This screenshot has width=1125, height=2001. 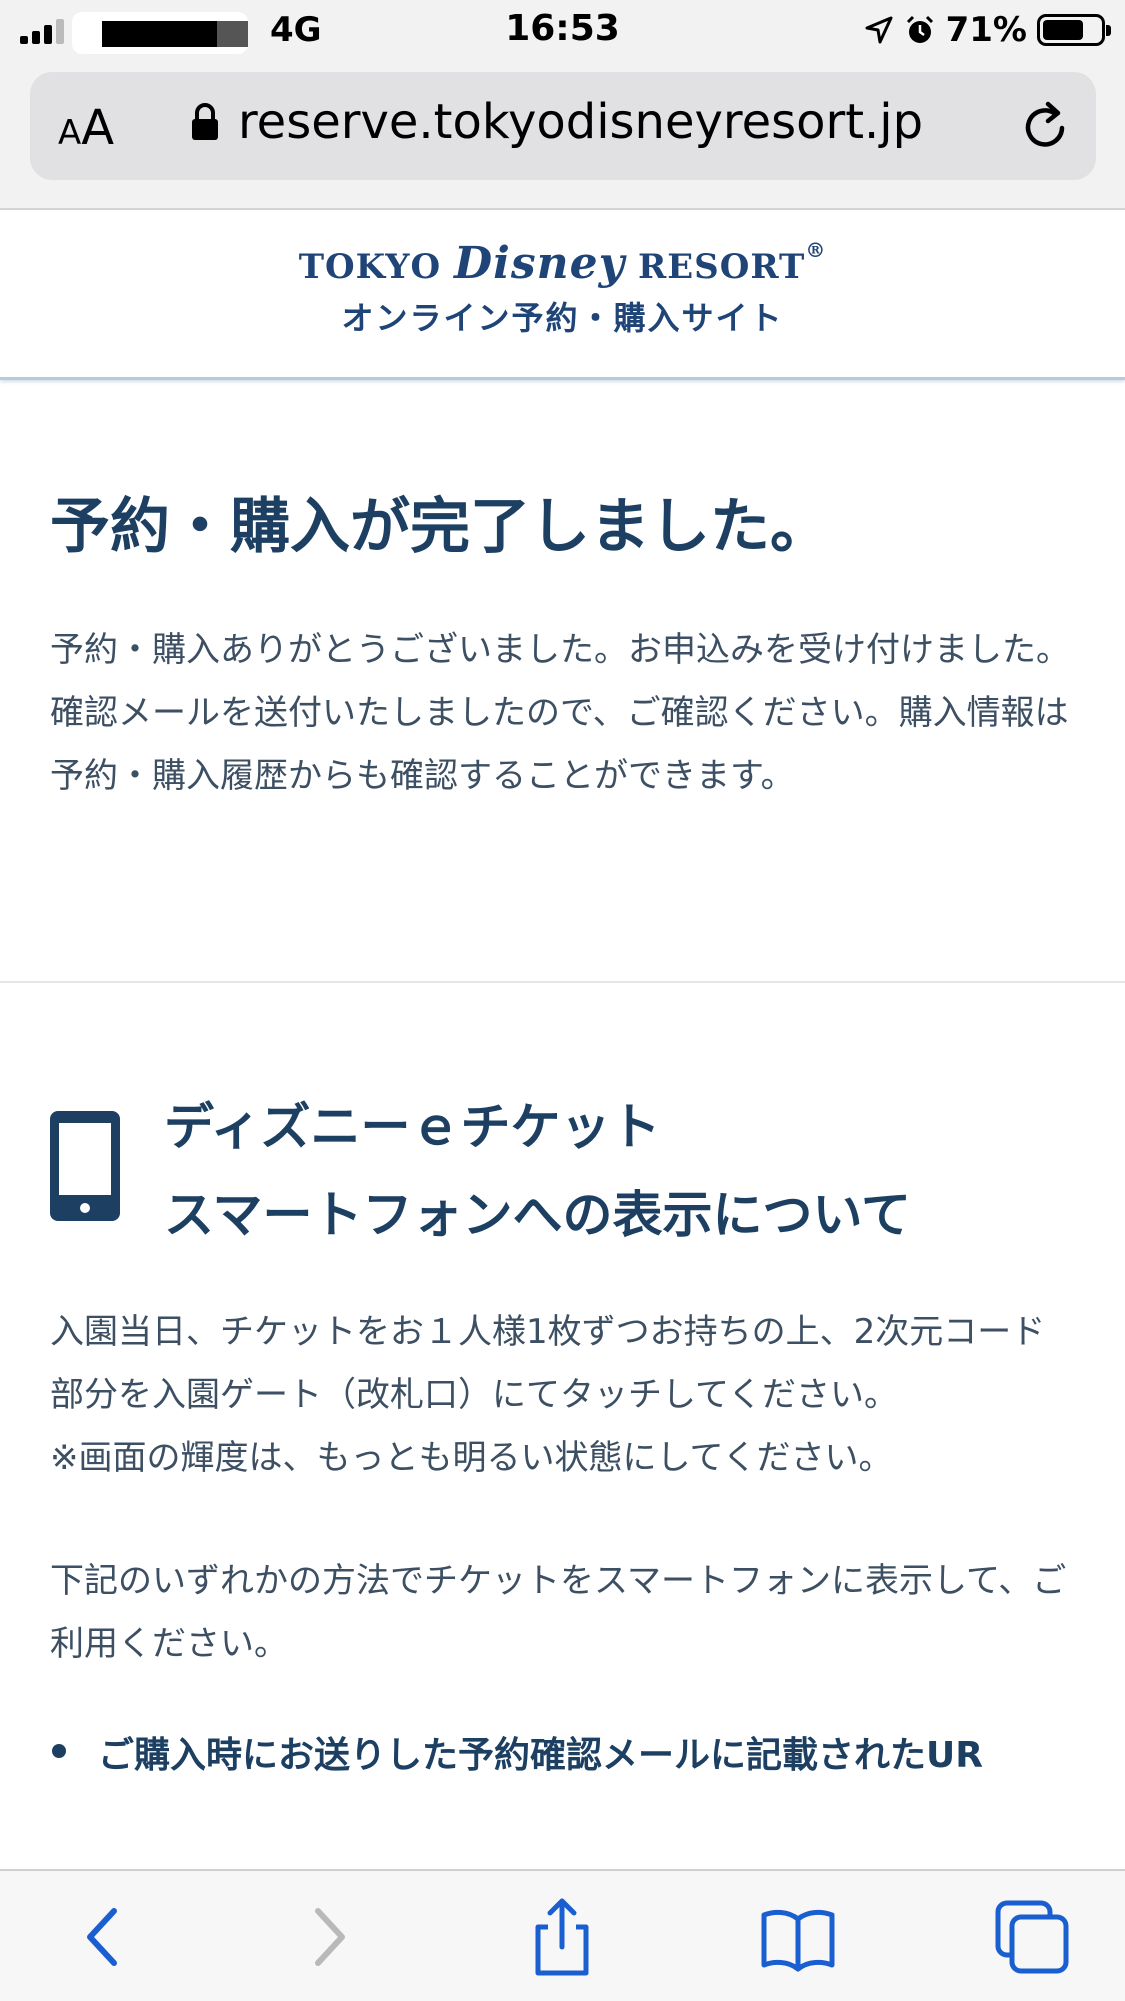 What do you see at coordinates (986, 30) in the screenshot?
I see `battery-percentage: 71%` at bounding box center [986, 30].